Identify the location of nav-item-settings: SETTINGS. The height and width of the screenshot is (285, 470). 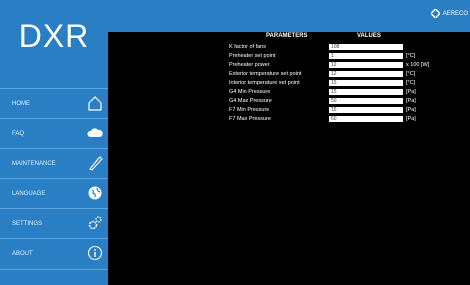
(54, 223).